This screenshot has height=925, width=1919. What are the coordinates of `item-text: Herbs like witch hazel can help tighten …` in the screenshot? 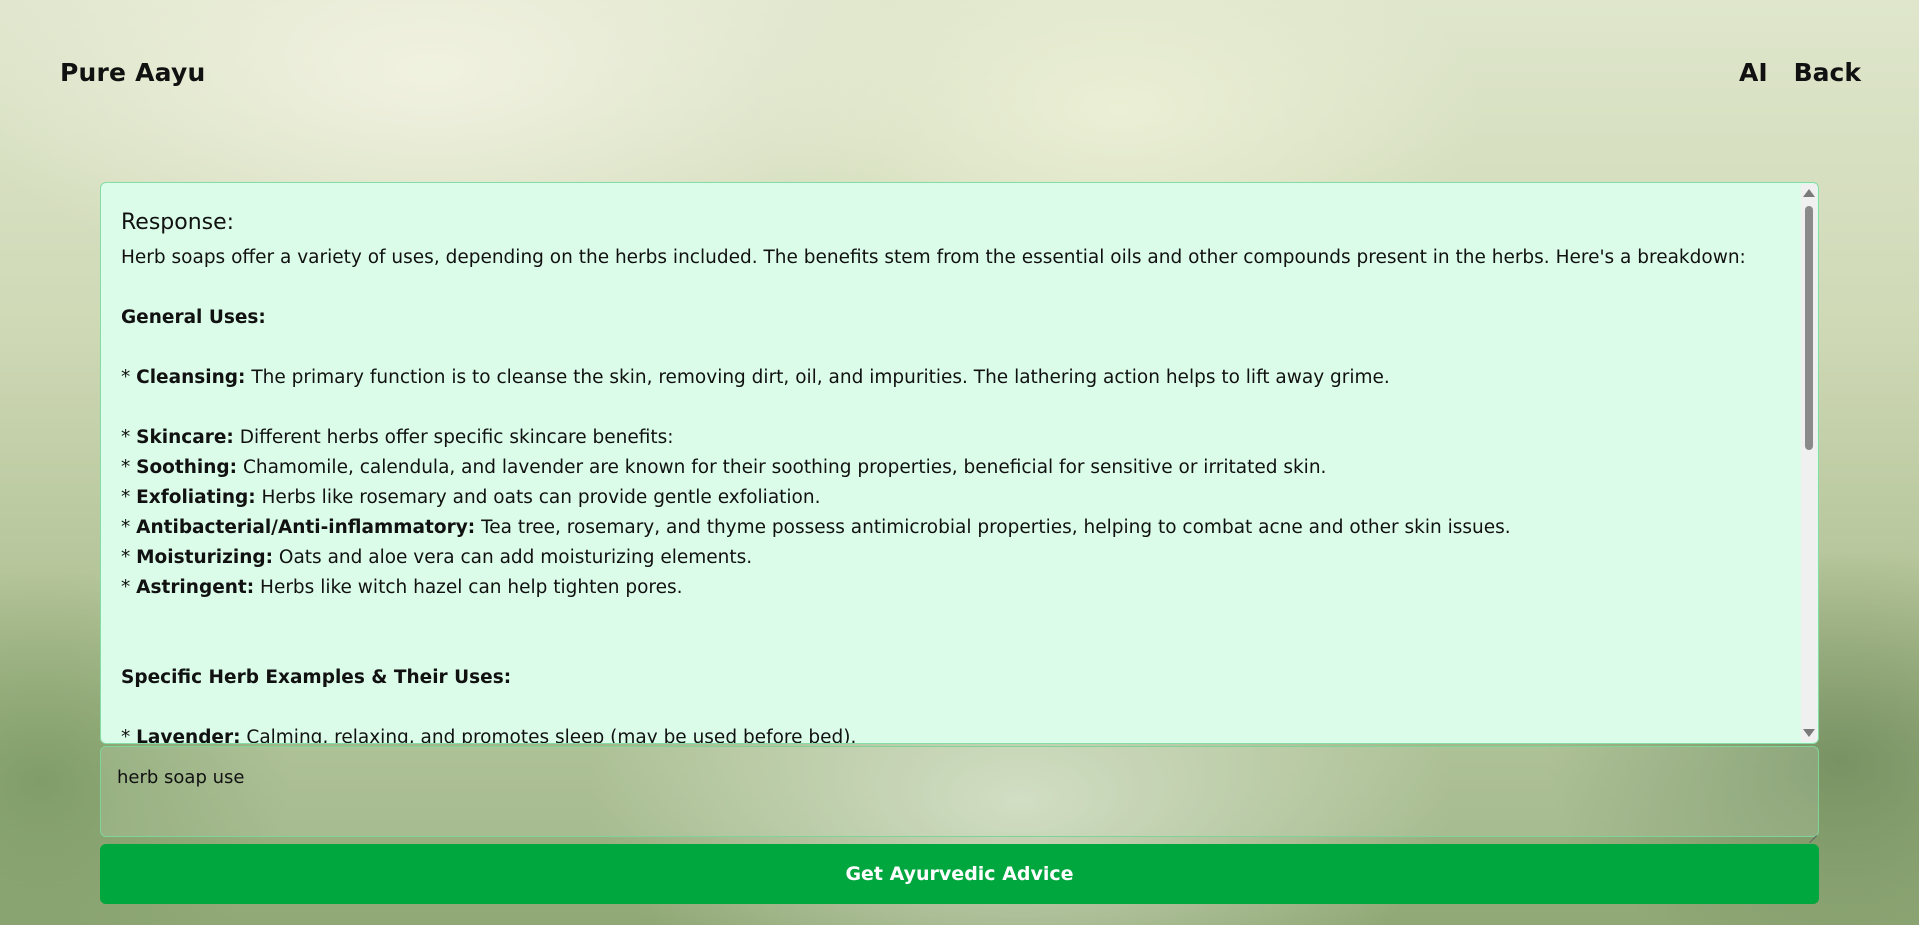 It's located at (468, 587).